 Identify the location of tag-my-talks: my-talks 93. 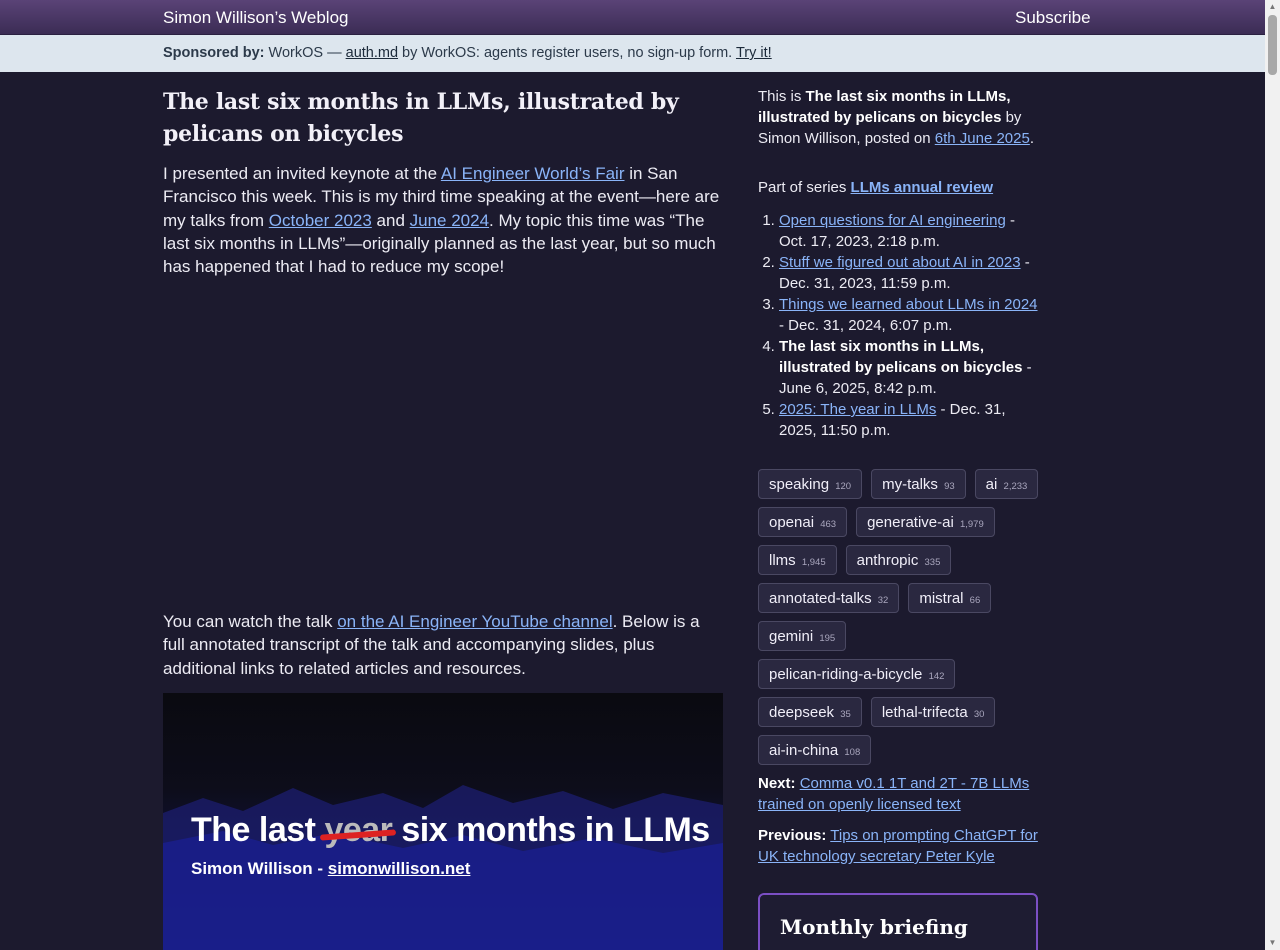
(918, 484).